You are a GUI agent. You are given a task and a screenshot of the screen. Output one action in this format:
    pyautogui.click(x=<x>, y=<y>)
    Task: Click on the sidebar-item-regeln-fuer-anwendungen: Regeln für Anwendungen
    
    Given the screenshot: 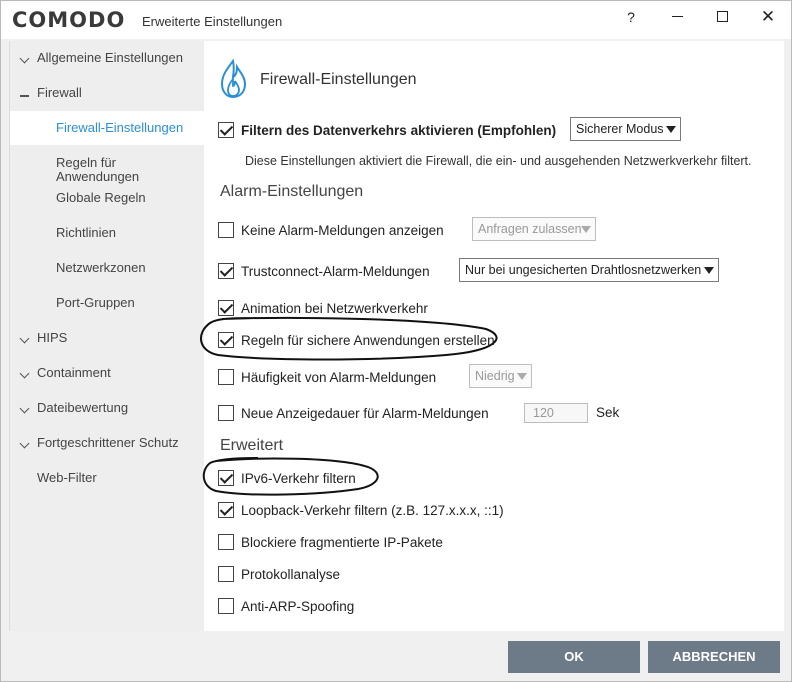 What is the action you would take?
    pyautogui.click(x=107, y=165)
    